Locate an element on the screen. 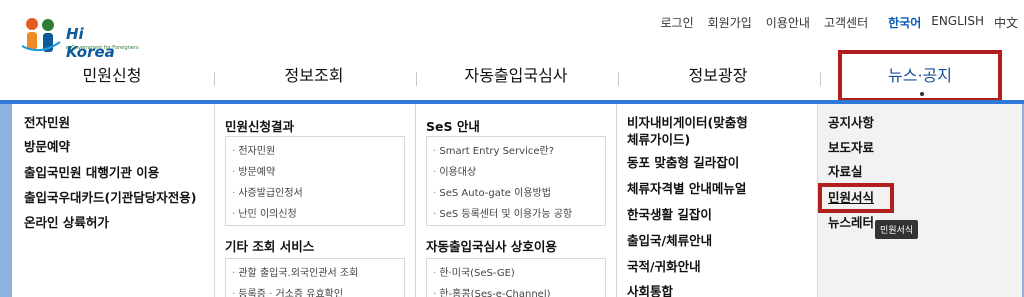  menu-link: 방문예약 is located at coordinates (47, 147).